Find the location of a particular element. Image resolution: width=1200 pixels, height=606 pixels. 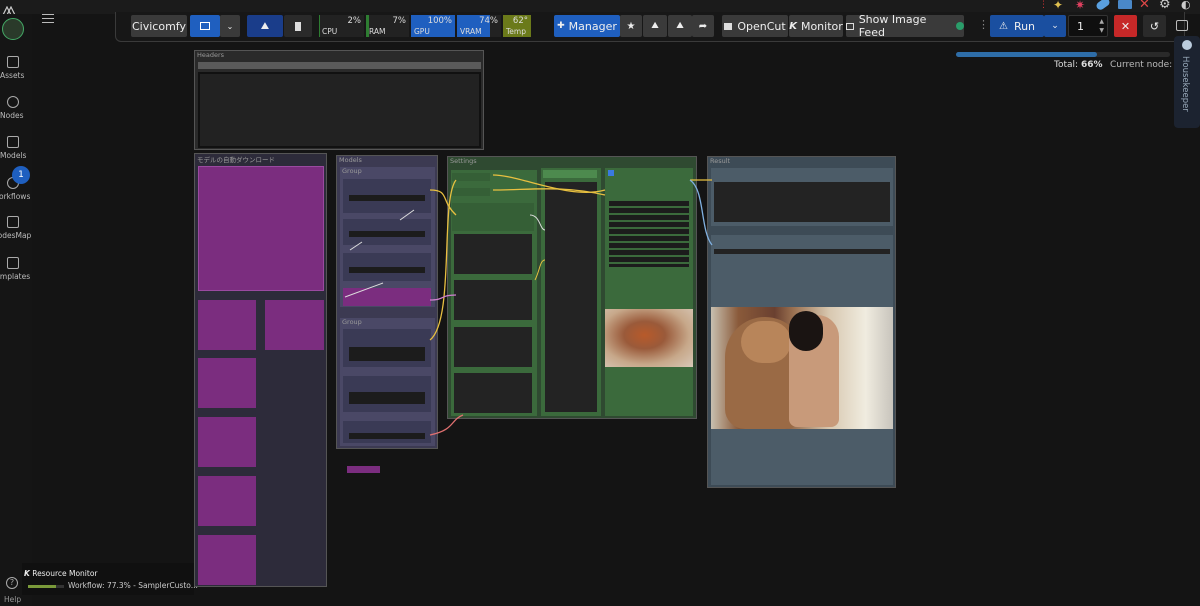

resource-monitor-title: K Resource Monitor is located at coordinates (61, 573).